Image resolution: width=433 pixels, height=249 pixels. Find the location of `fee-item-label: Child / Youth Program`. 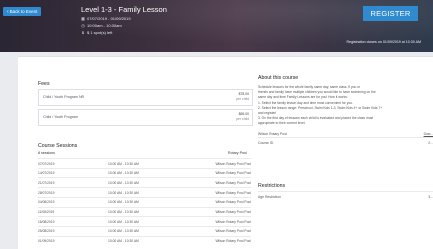

fee-item-label: Child / Youth Program is located at coordinates (60, 117).